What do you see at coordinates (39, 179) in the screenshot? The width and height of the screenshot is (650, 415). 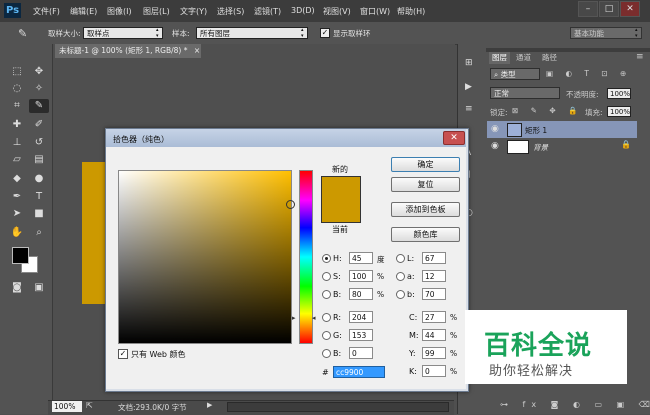 I see `dodge-tool-icon: ●` at bounding box center [39, 179].